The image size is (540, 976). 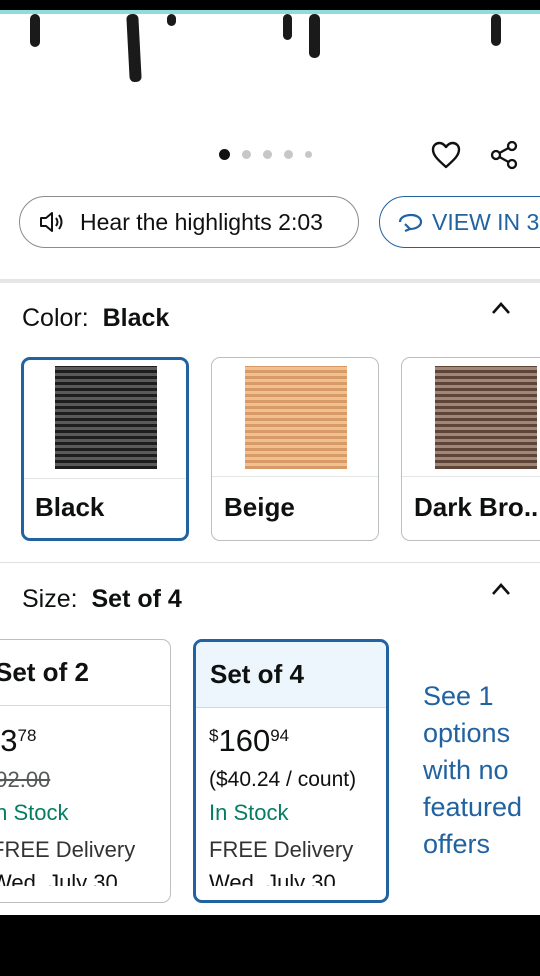 What do you see at coordinates (136, 318) in the screenshot?
I see `selected-color-value: Black` at bounding box center [136, 318].